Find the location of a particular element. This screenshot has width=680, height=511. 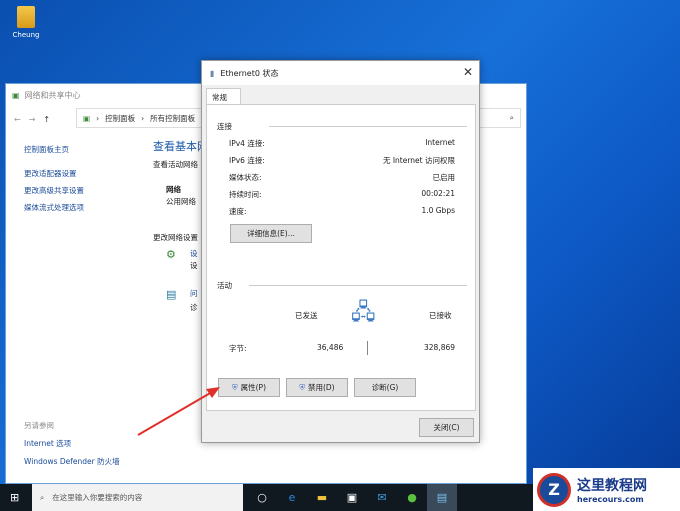

watermark-url: herecours.com is located at coordinates (610, 499).